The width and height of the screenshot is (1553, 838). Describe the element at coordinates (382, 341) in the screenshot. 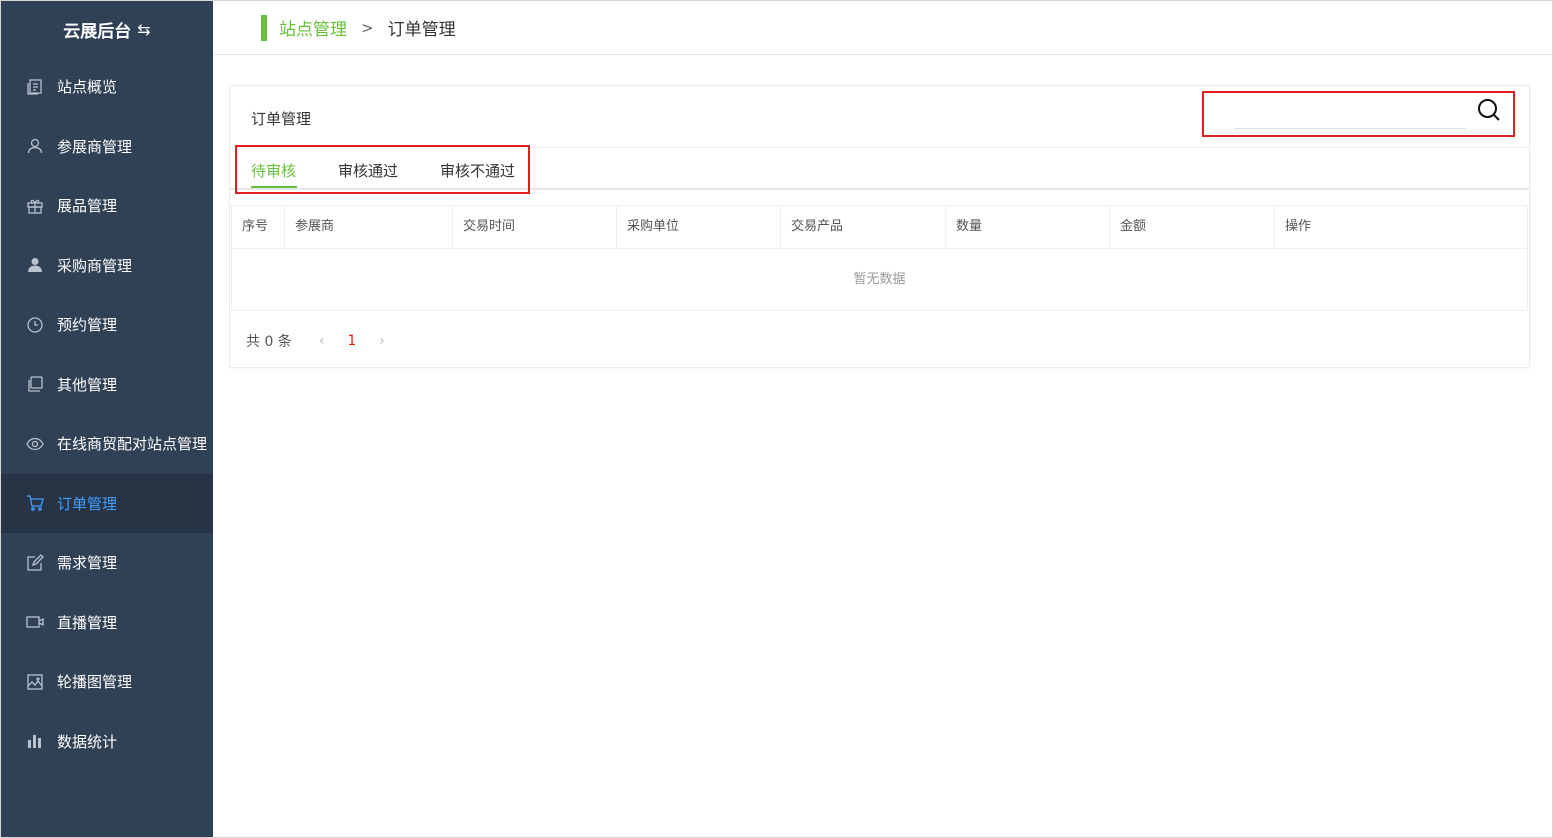

I see `chevron-right-icon: ›` at that location.